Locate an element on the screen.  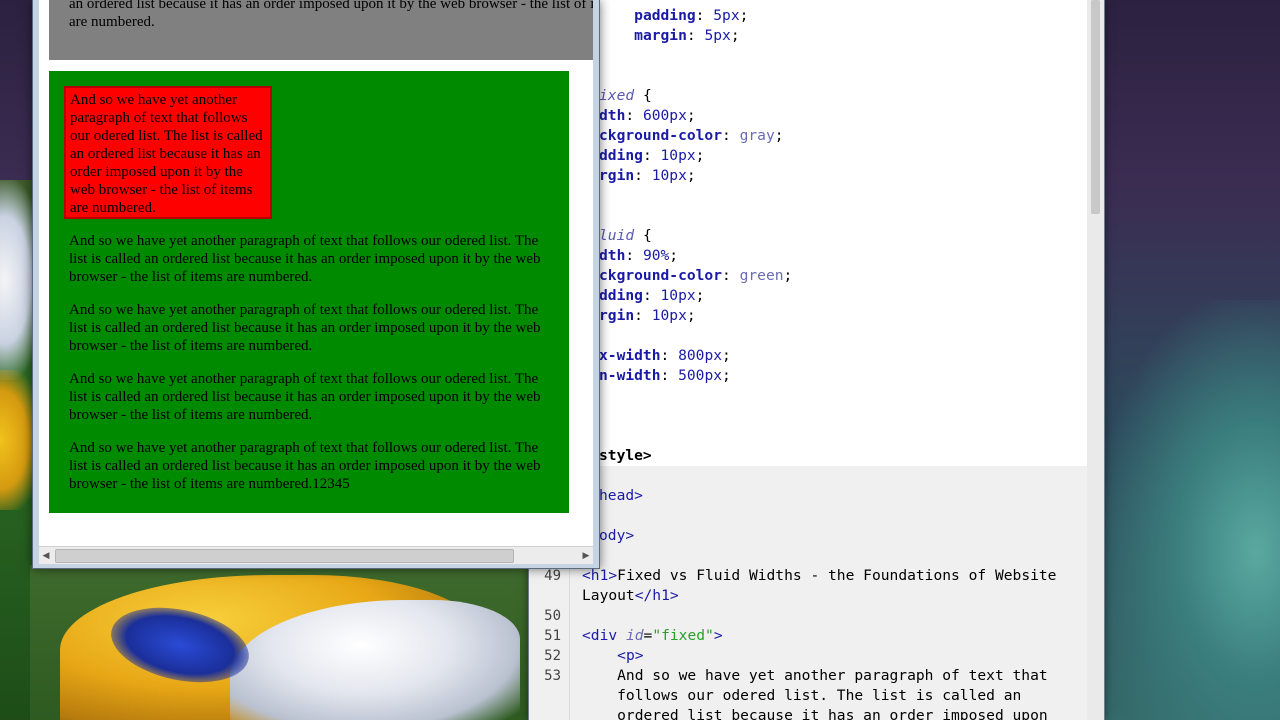
code-line: <p> is located at coordinates (613, 656).